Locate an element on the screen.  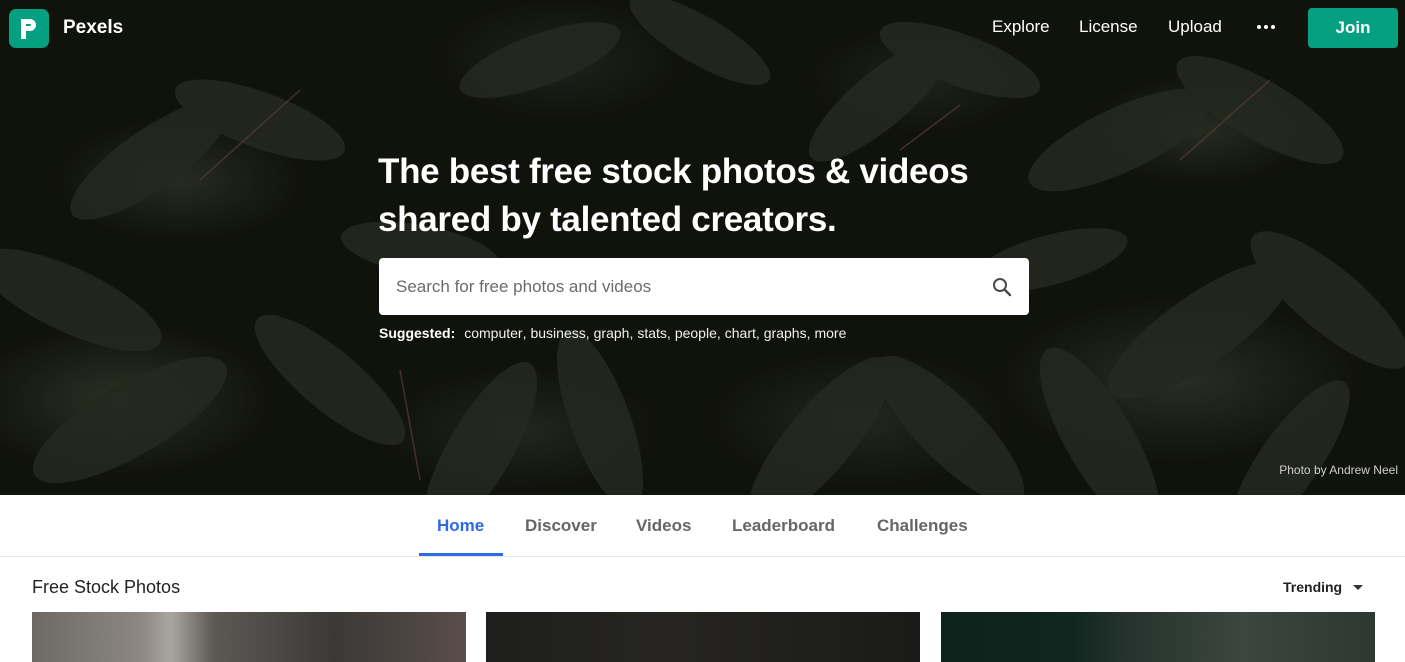
nav-upload-link: Upload is located at coordinates (1195, 27).